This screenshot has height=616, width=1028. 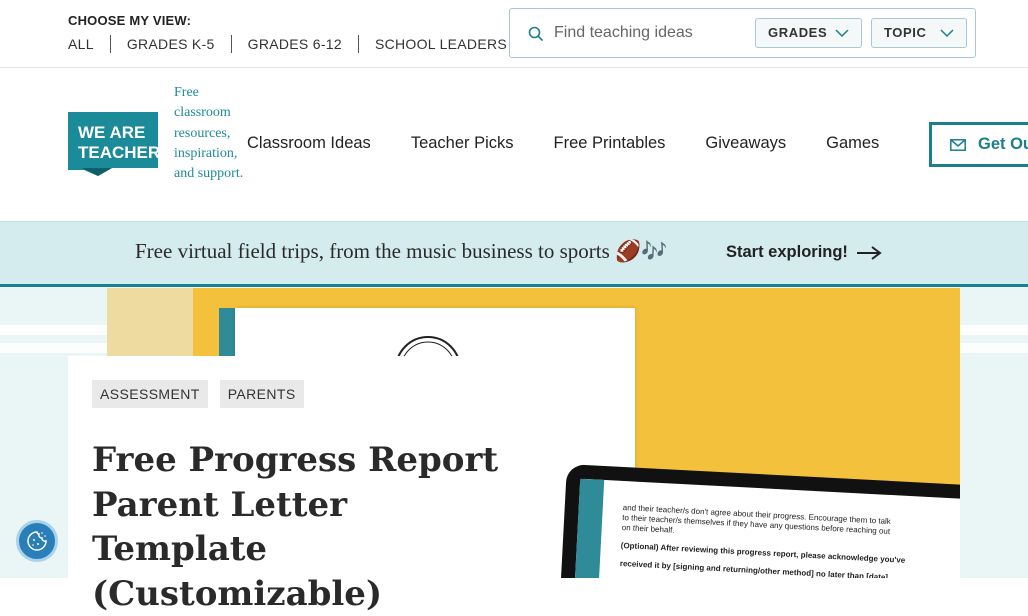 I want to click on nav-free-printables: Free Printables, so click(x=610, y=143).